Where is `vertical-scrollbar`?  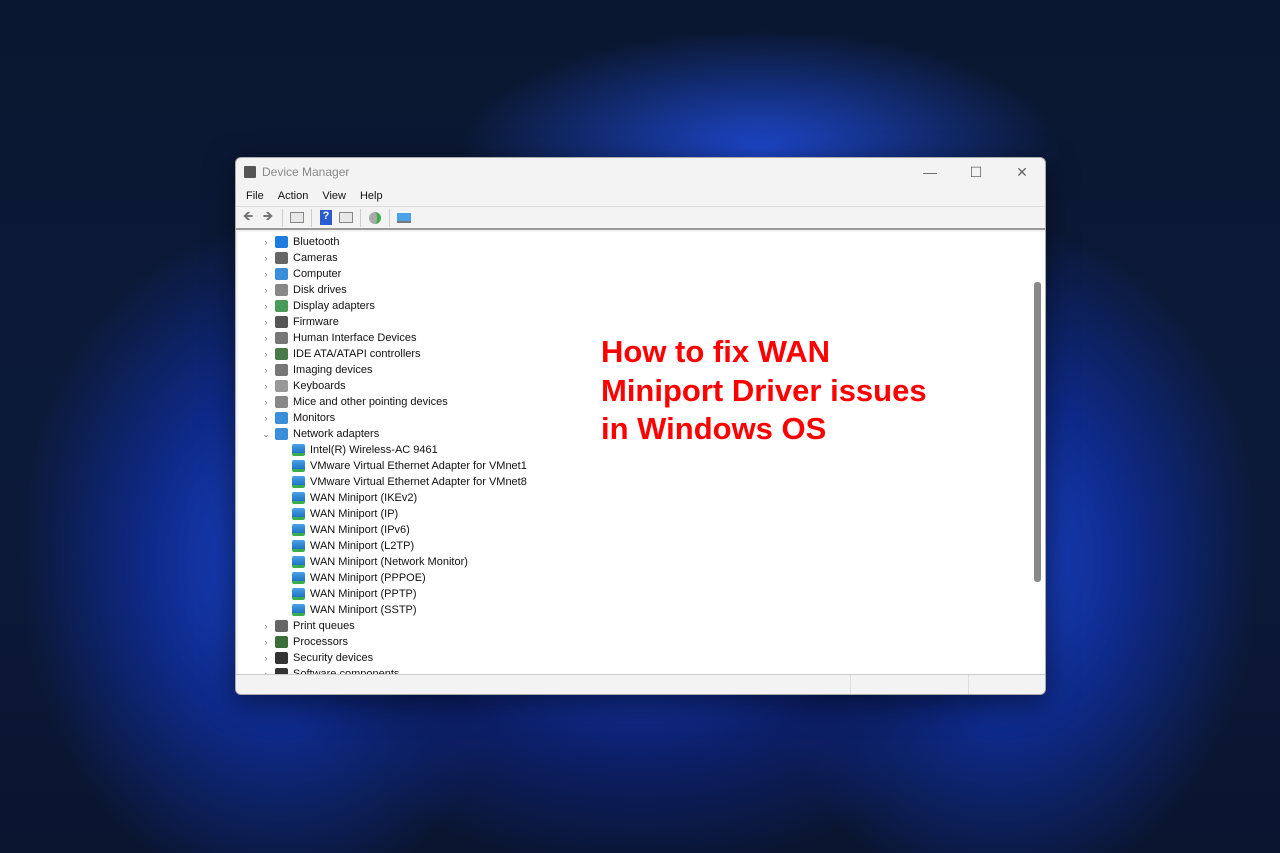
vertical-scrollbar is located at coordinates (1037, 453).